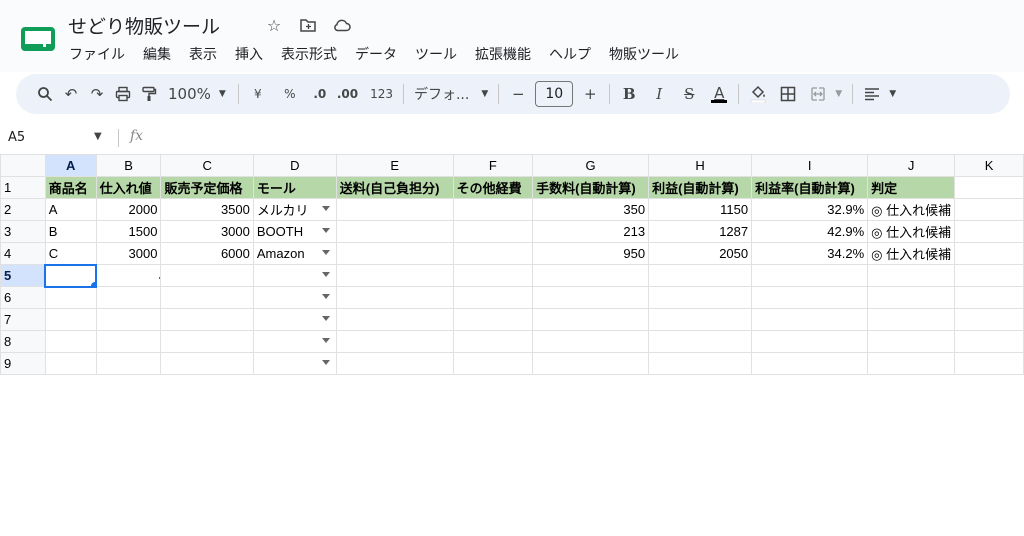 The width and height of the screenshot is (1024, 536). Describe the element at coordinates (381, 94) in the screenshot. I see `number-format-button: 123` at that location.